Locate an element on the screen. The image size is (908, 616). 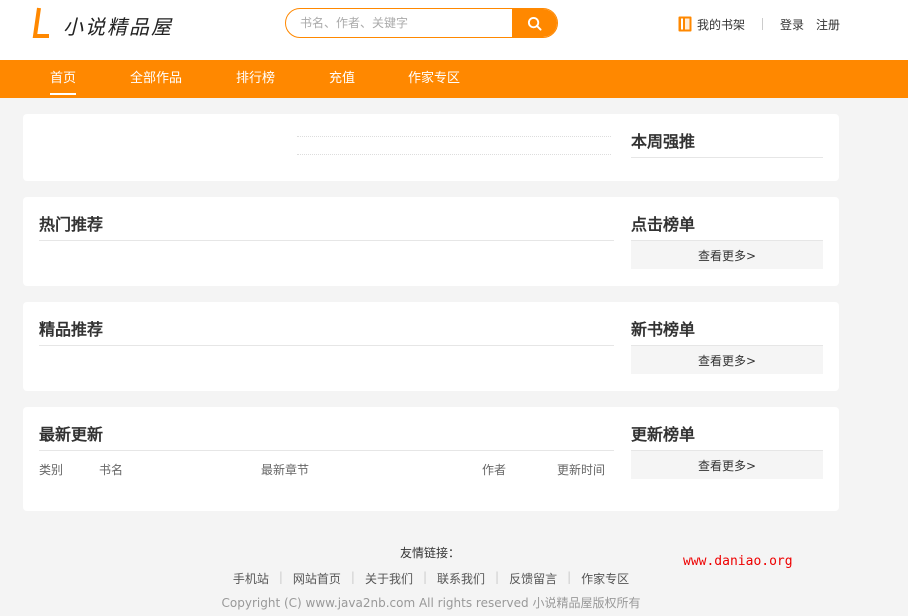
logo-text: 小说精品屋 is located at coordinates (118, 27).